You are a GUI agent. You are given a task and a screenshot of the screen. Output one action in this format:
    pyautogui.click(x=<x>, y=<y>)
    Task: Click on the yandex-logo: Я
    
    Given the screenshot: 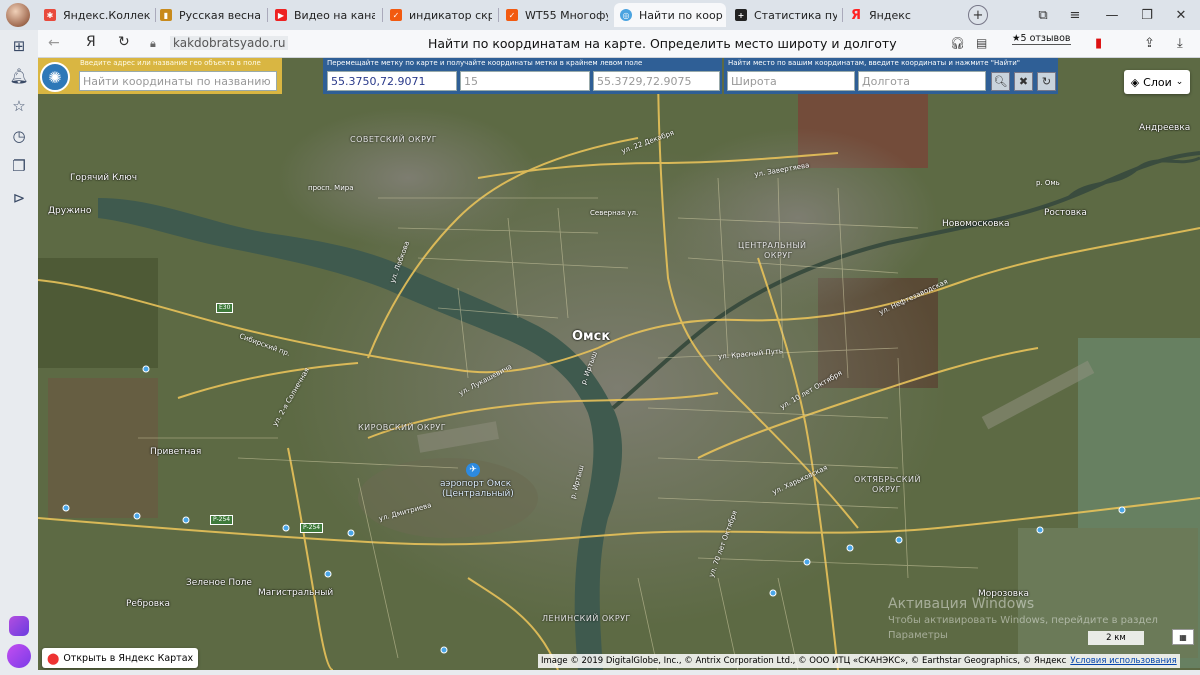 What is the action you would take?
    pyautogui.click(x=91, y=42)
    